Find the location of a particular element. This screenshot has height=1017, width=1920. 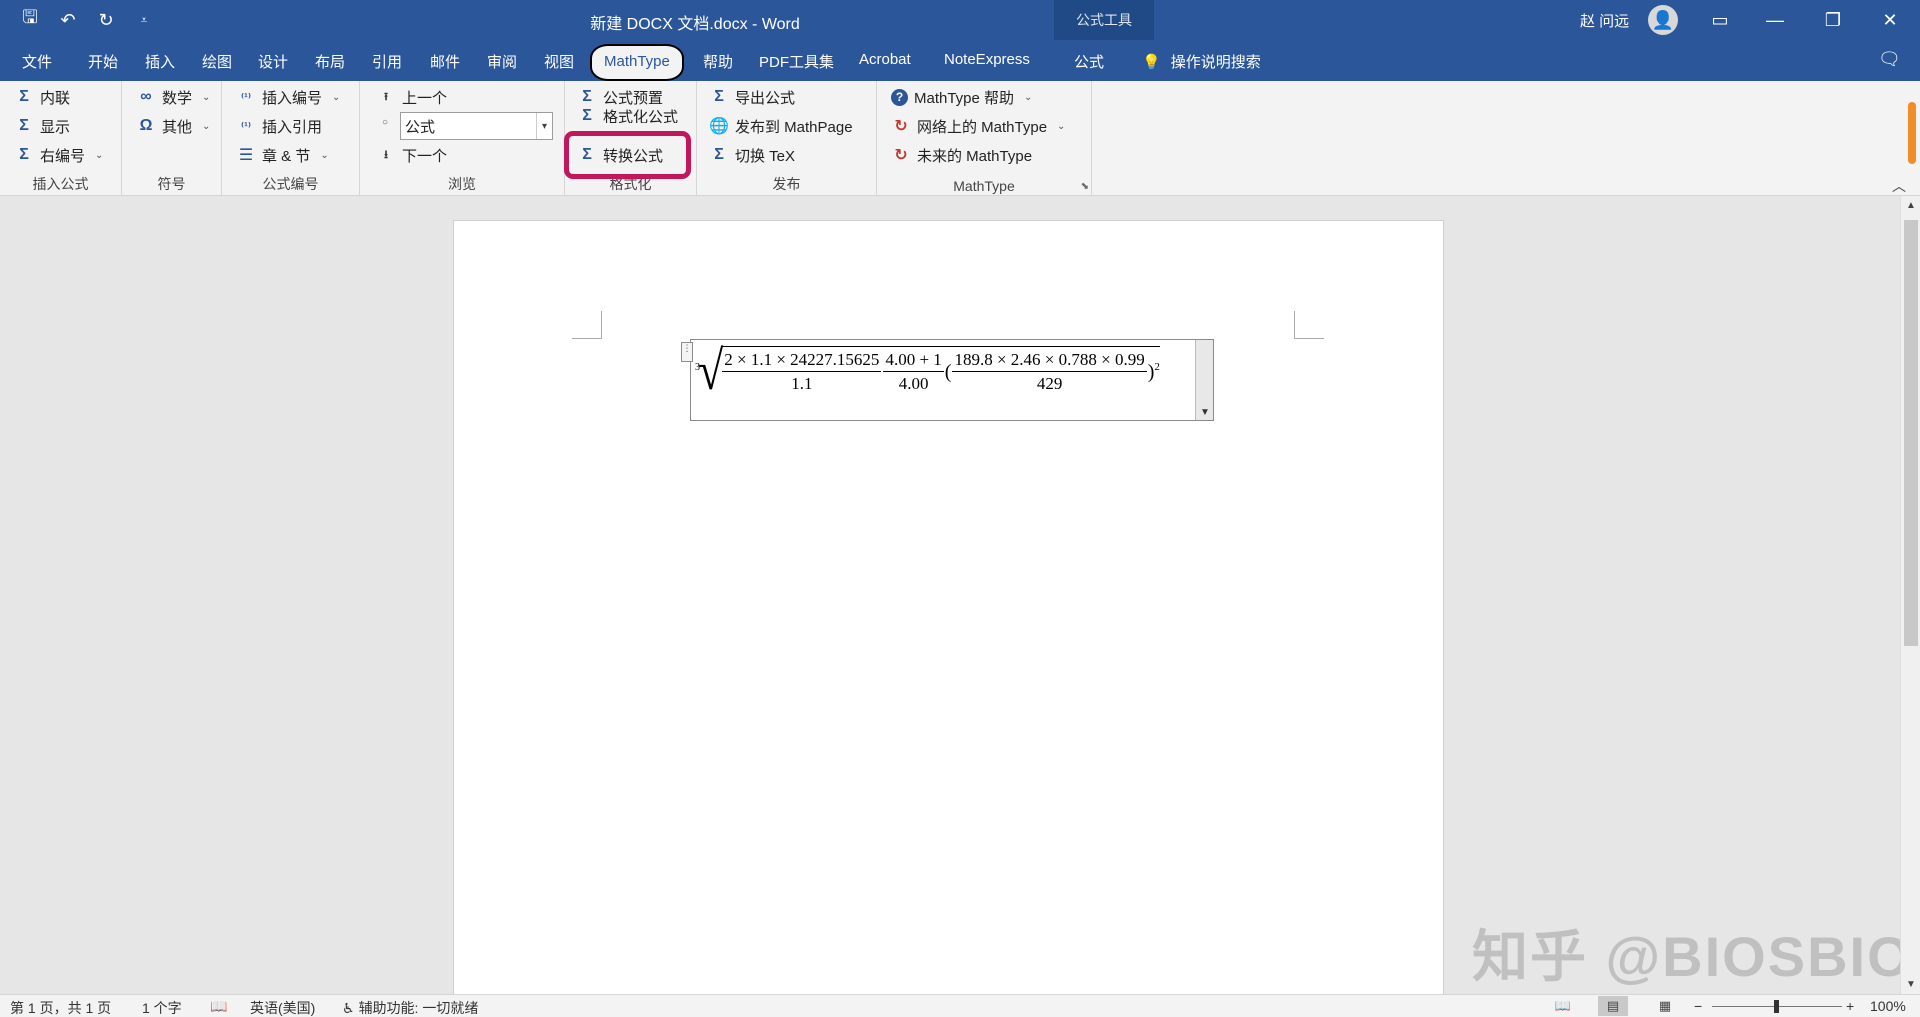

comments-icon: 🗨 is located at coordinates (1889, 59).